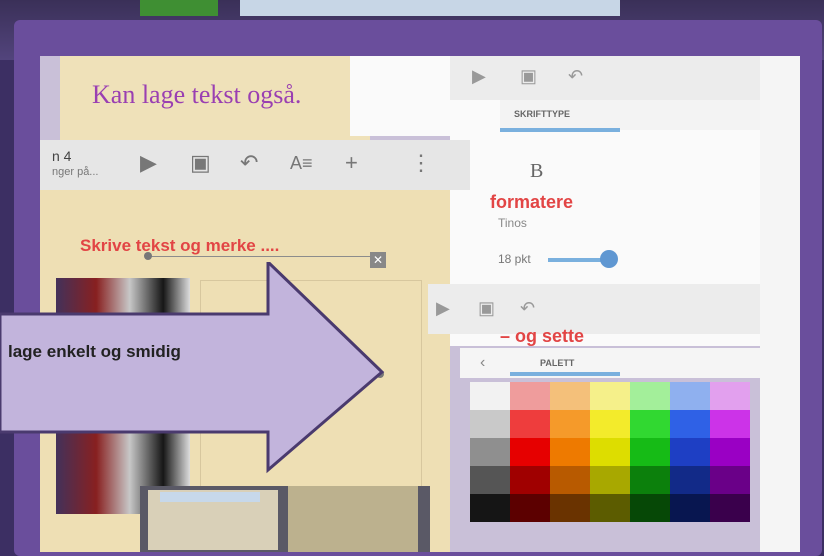  I want to click on format-annotation: formatere, so click(532, 202).